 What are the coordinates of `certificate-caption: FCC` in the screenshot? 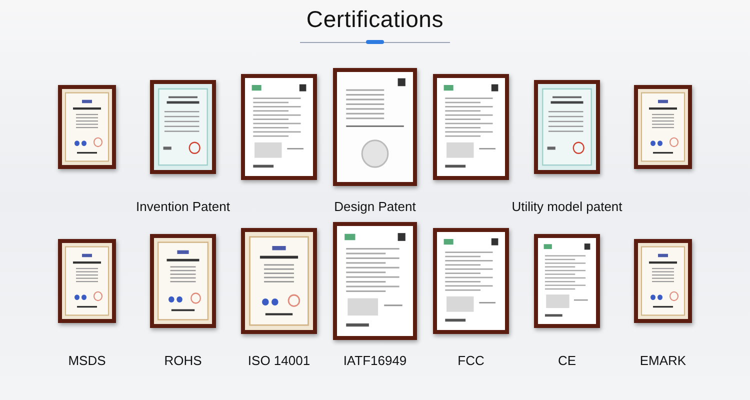 It's located at (471, 360).